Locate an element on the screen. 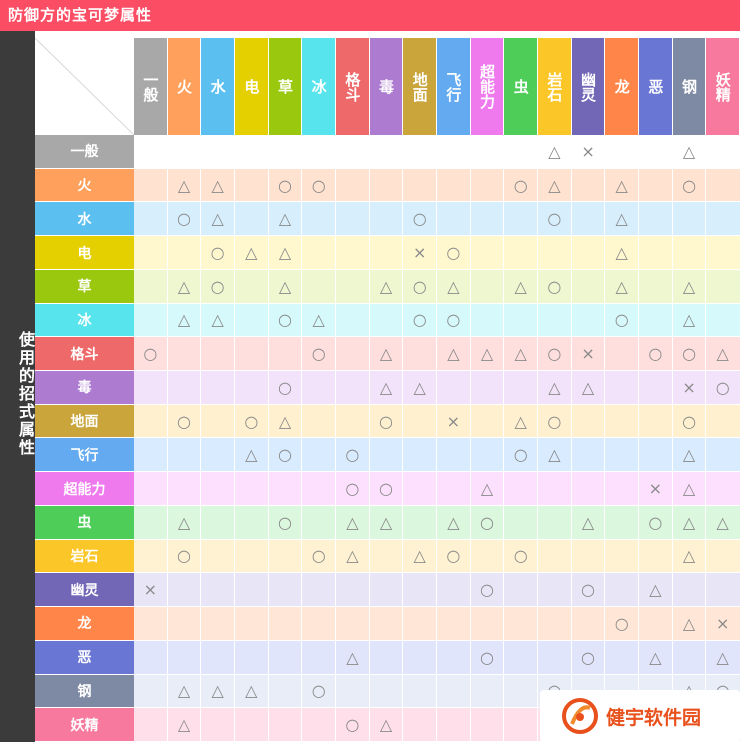 Image resolution: width=740 pixels, height=742 pixels. defender-type-header: 冰 is located at coordinates (318, 86).